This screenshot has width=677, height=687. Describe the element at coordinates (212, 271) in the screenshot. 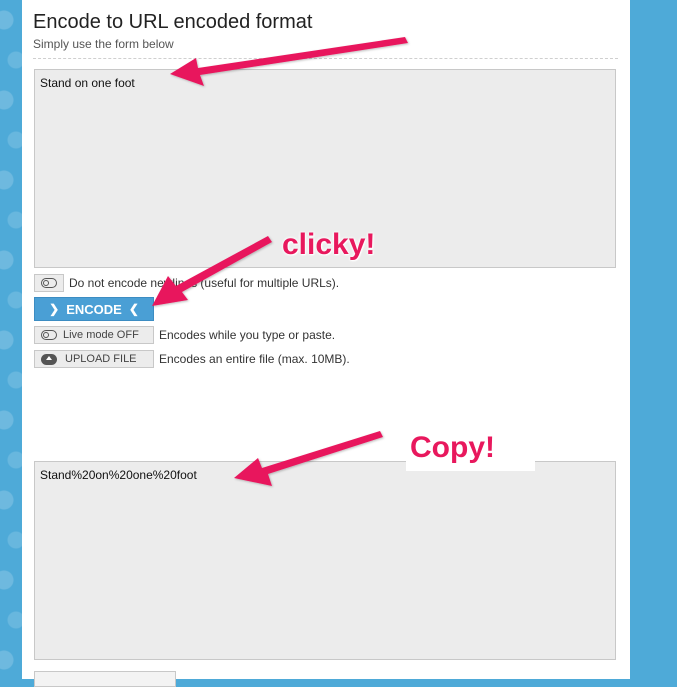

I see `arrow-to-encode` at that location.